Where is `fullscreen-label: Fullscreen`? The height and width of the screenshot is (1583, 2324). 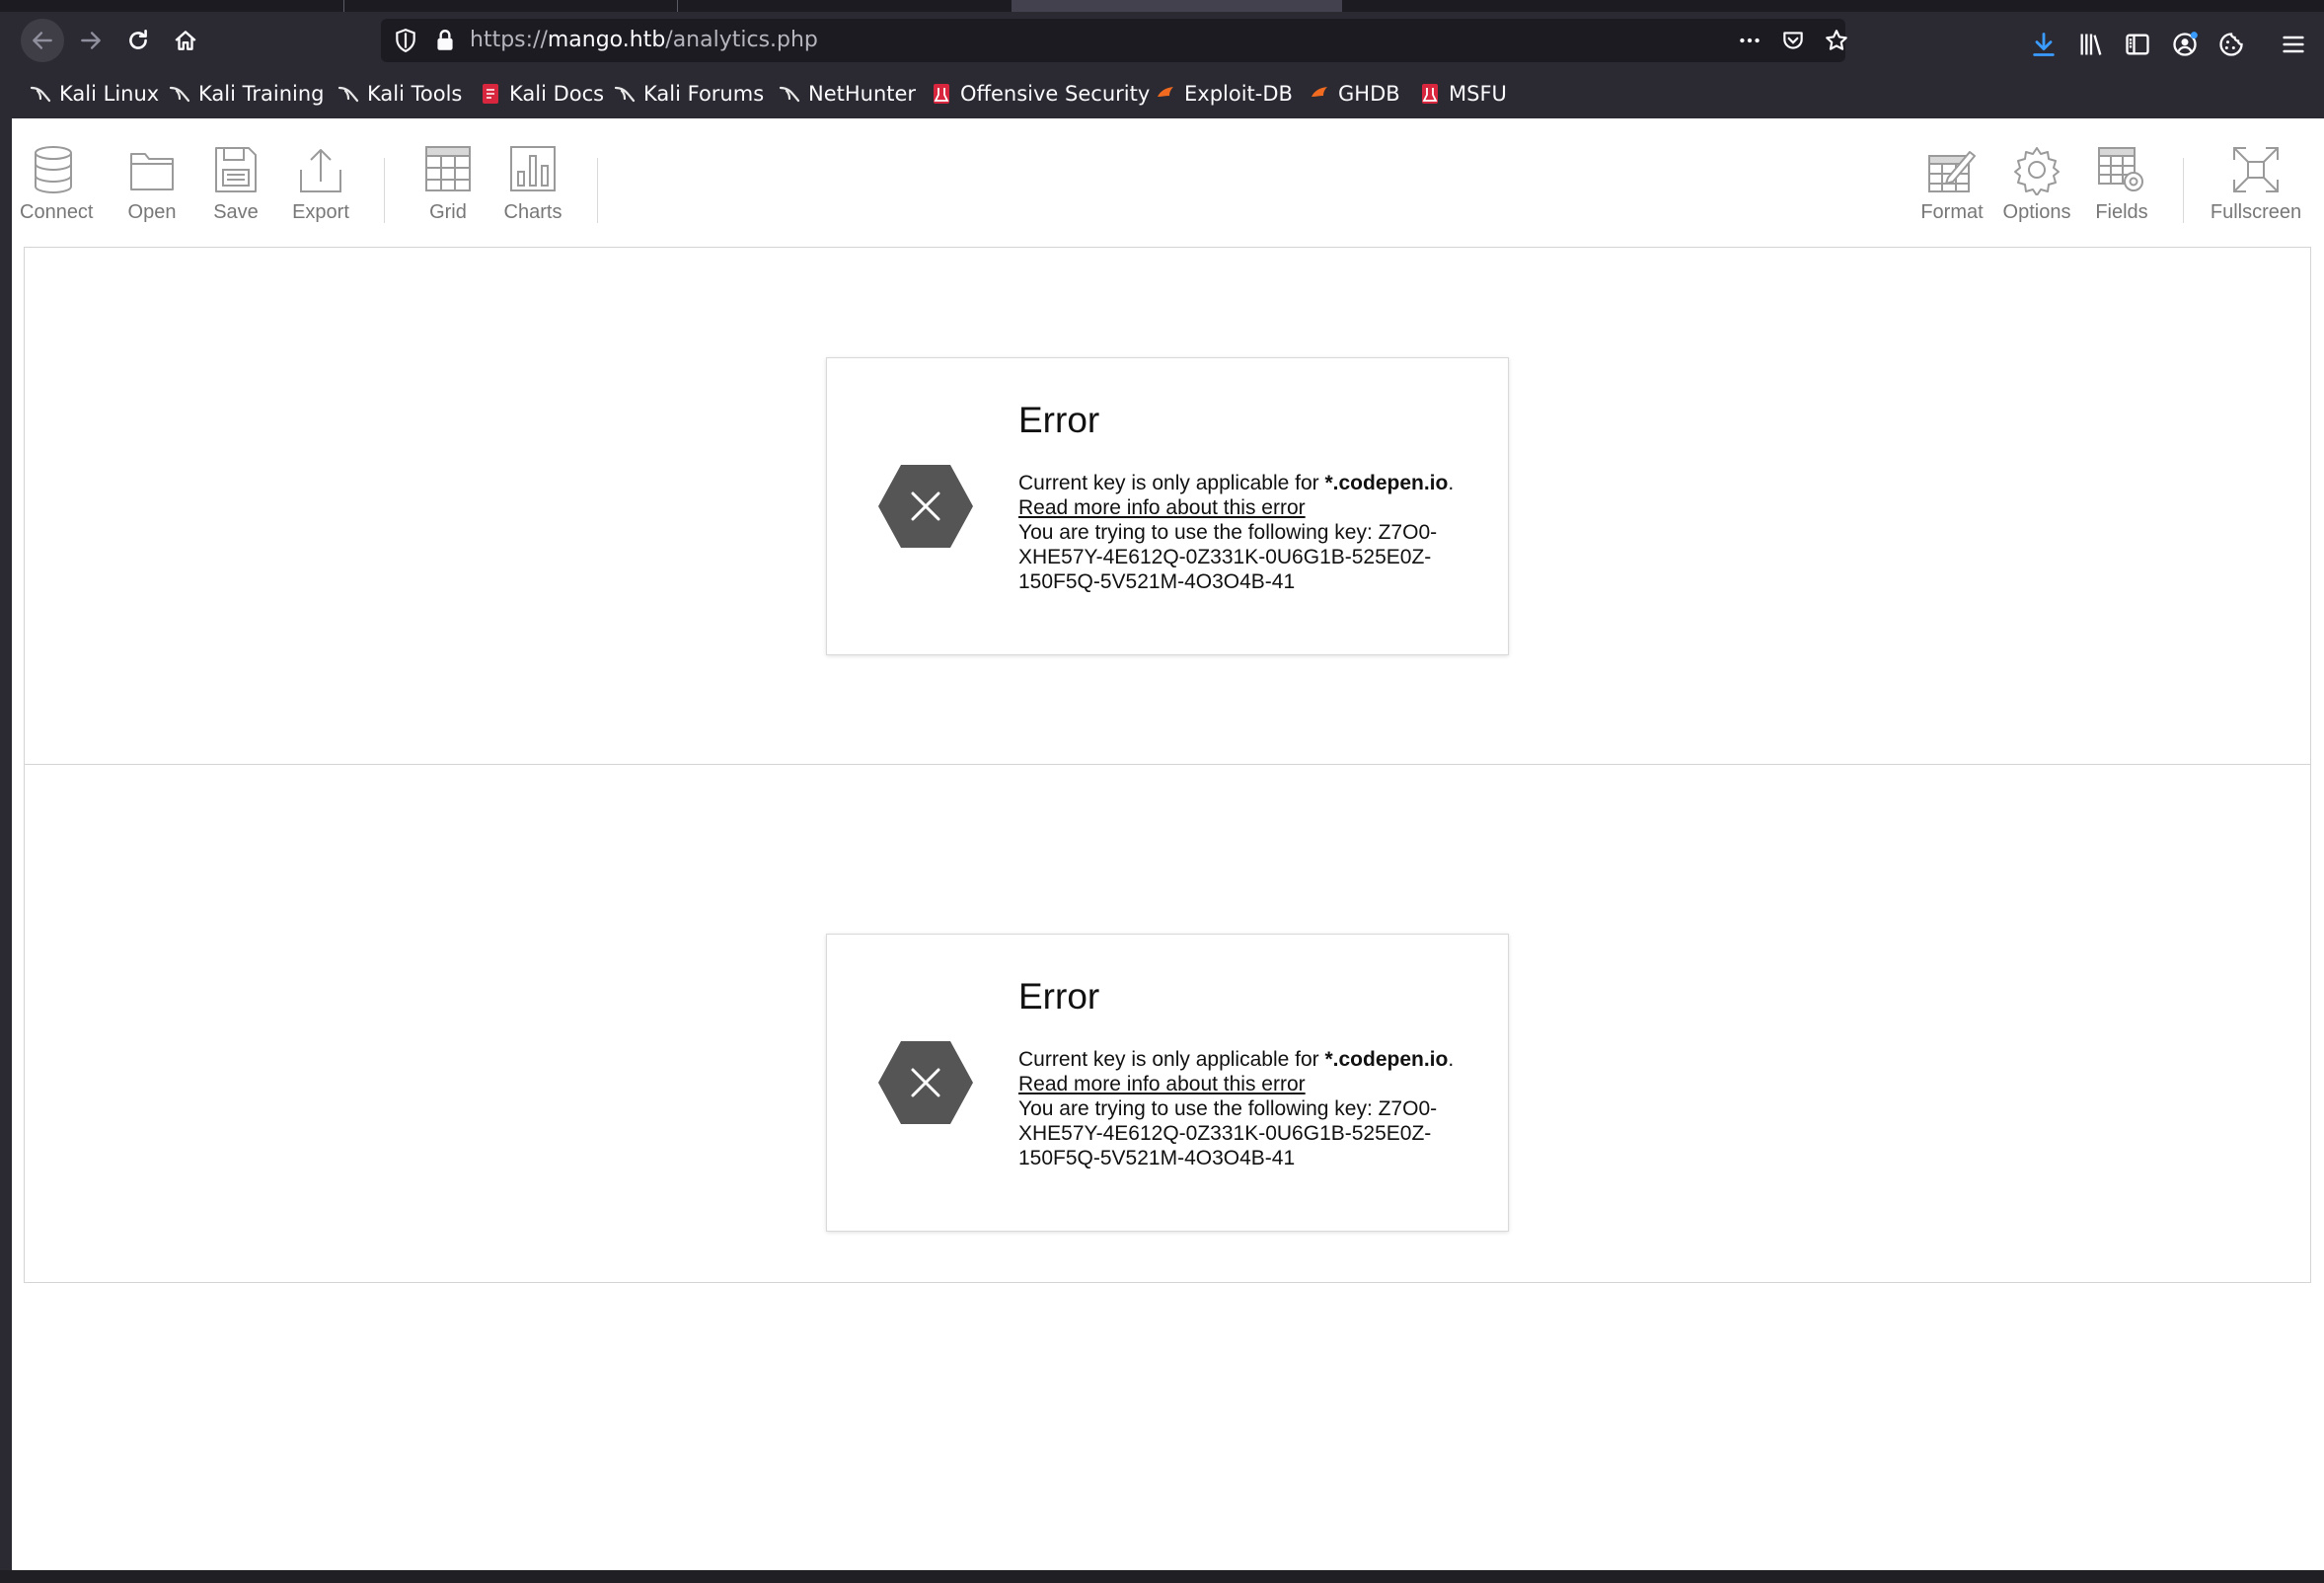
fullscreen-label: Fullscreen is located at coordinates (2256, 212).